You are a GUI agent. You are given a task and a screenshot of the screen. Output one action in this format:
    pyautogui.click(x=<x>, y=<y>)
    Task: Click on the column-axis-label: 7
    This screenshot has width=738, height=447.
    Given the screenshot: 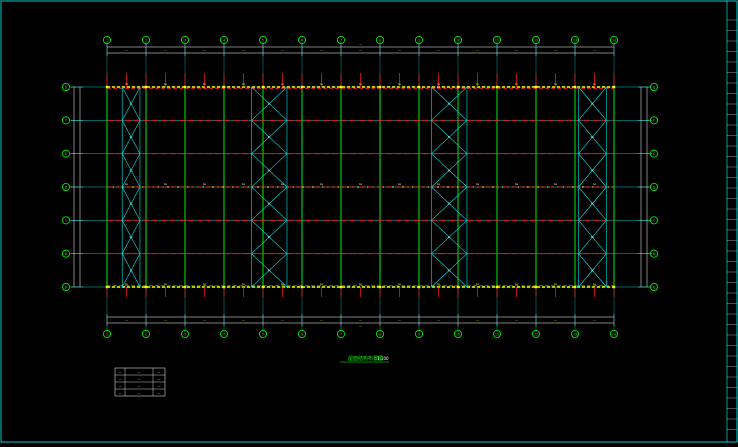 What is the action you would take?
    pyautogui.click(x=341, y=40)
    